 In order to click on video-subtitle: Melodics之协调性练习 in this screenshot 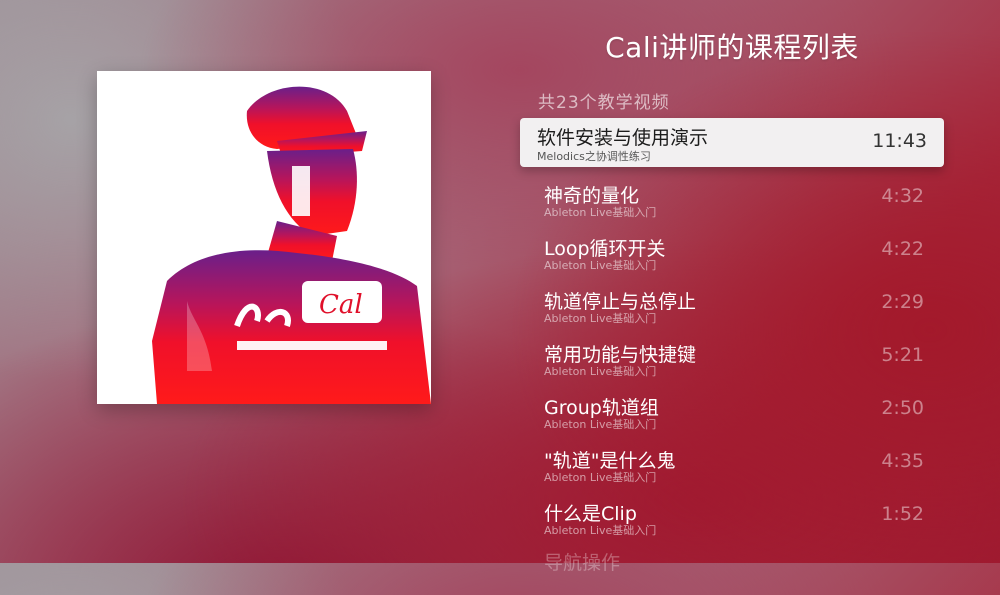, I will do `click(594, 156)`.